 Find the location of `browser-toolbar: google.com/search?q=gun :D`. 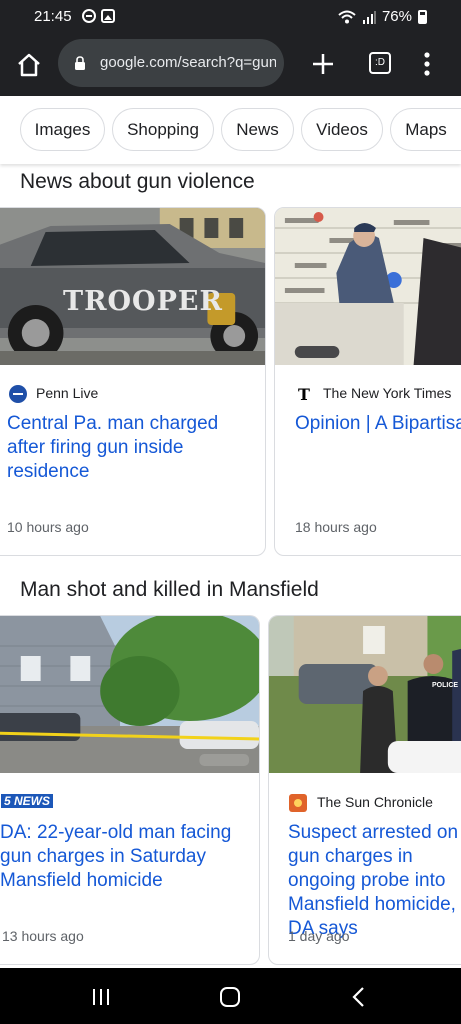

browser-toolbar: google.com/search?q=gun :D is located at coordinates (230, 65).